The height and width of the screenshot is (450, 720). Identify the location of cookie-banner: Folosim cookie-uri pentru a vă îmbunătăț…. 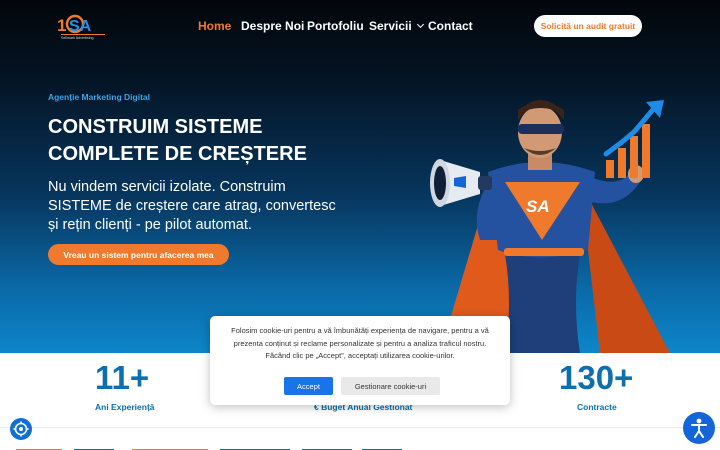
(360, 360).